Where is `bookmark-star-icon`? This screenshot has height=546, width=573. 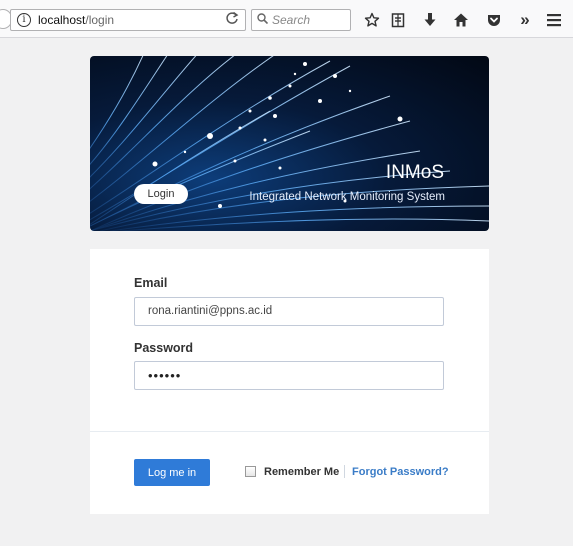
bookmark-star-icon is located at coordinates (372, 20).